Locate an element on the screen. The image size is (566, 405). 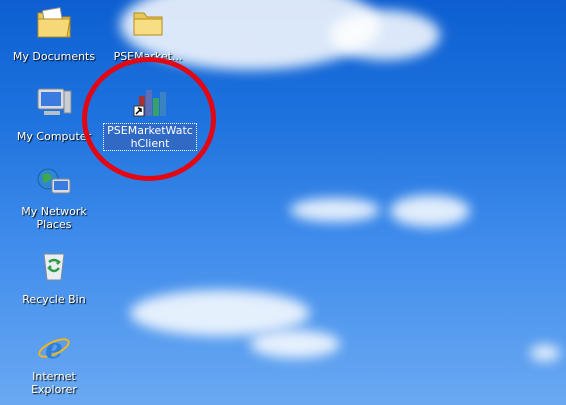
network-places-icon is located at coordinates (54, 183).